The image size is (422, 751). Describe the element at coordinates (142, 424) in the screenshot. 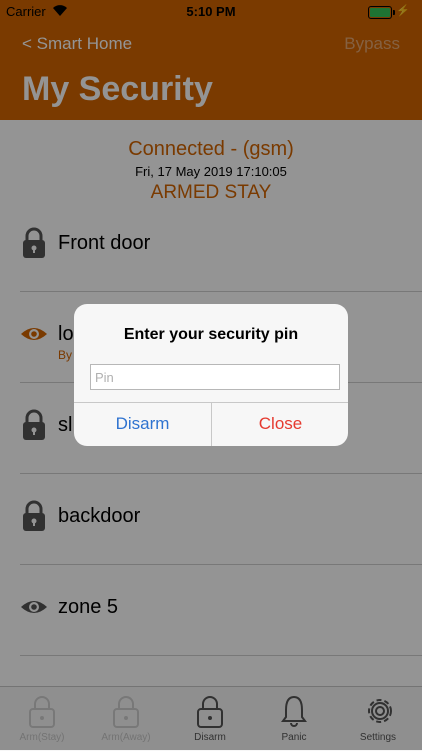

I see `disarm-button: Disarm` at that location.